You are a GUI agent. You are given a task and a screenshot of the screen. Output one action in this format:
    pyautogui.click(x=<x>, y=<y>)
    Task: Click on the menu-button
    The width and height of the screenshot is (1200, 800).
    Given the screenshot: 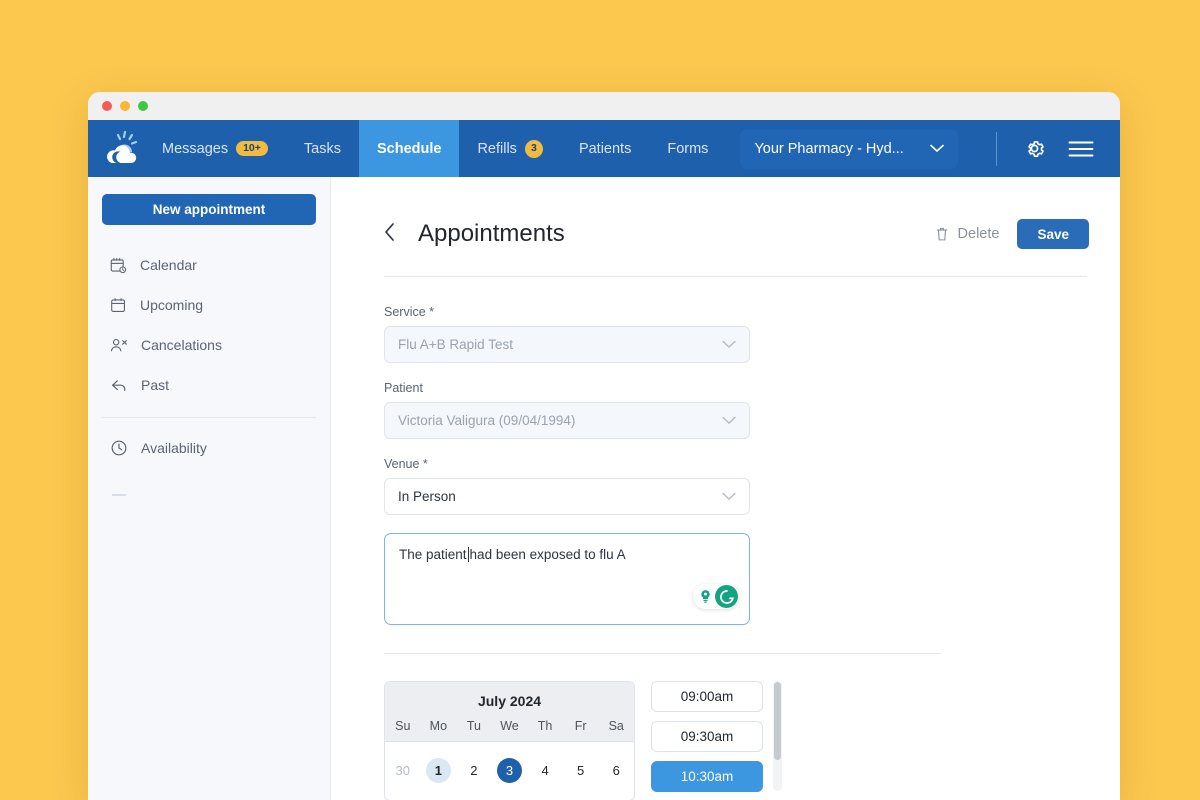 What is the action you would take?
    pyautogui.click(x=1081, y=149)
    